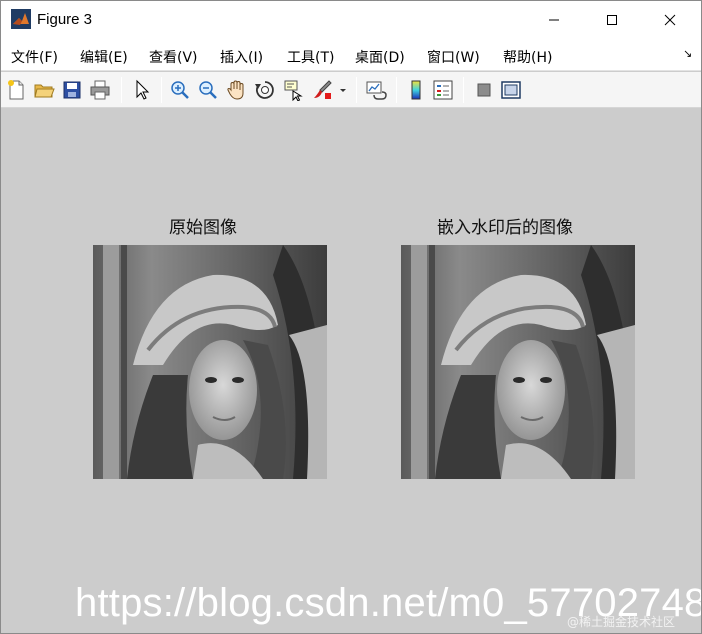  I want to click on right-axes-title: 嵌入水印后的图像, so click(505, 228).